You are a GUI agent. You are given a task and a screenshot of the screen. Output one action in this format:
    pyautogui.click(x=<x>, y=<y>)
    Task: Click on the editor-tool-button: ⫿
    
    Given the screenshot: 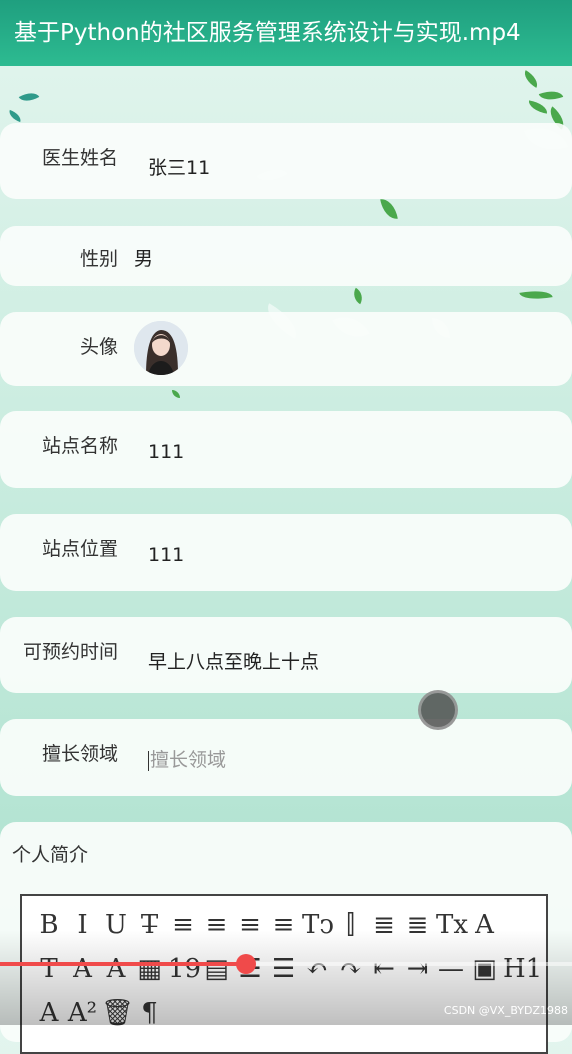 What is the action you would take?
    pyautogui.click(x=351, y=925)
    